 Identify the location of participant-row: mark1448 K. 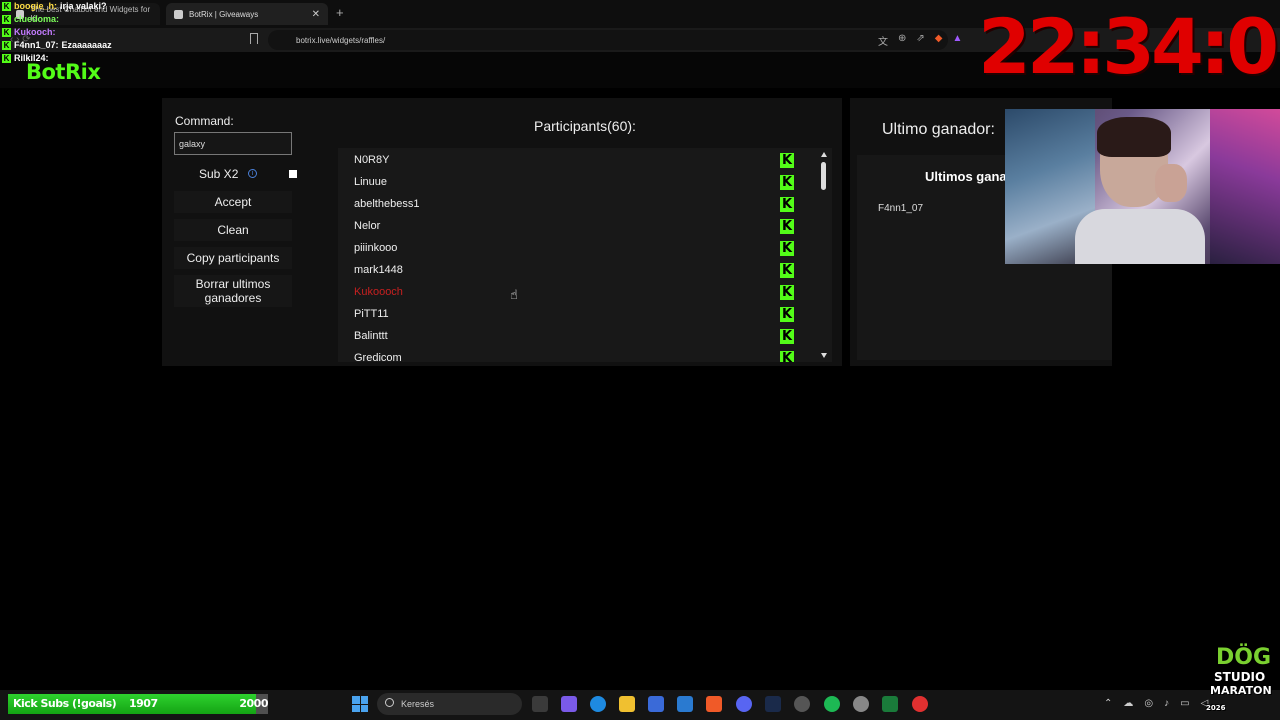
(573, 270).